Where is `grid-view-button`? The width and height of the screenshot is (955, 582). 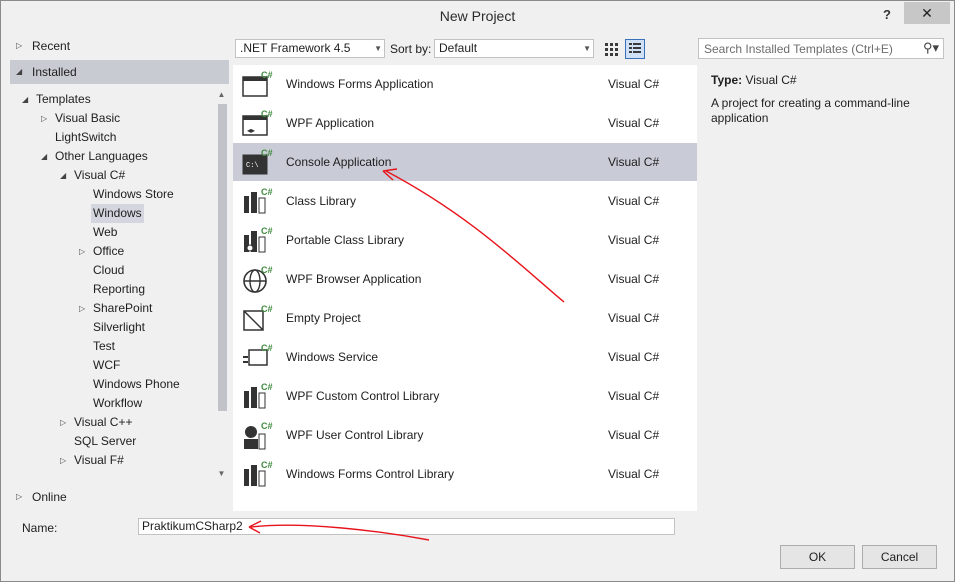
grid-view-button is located at coordinates (611, 49).